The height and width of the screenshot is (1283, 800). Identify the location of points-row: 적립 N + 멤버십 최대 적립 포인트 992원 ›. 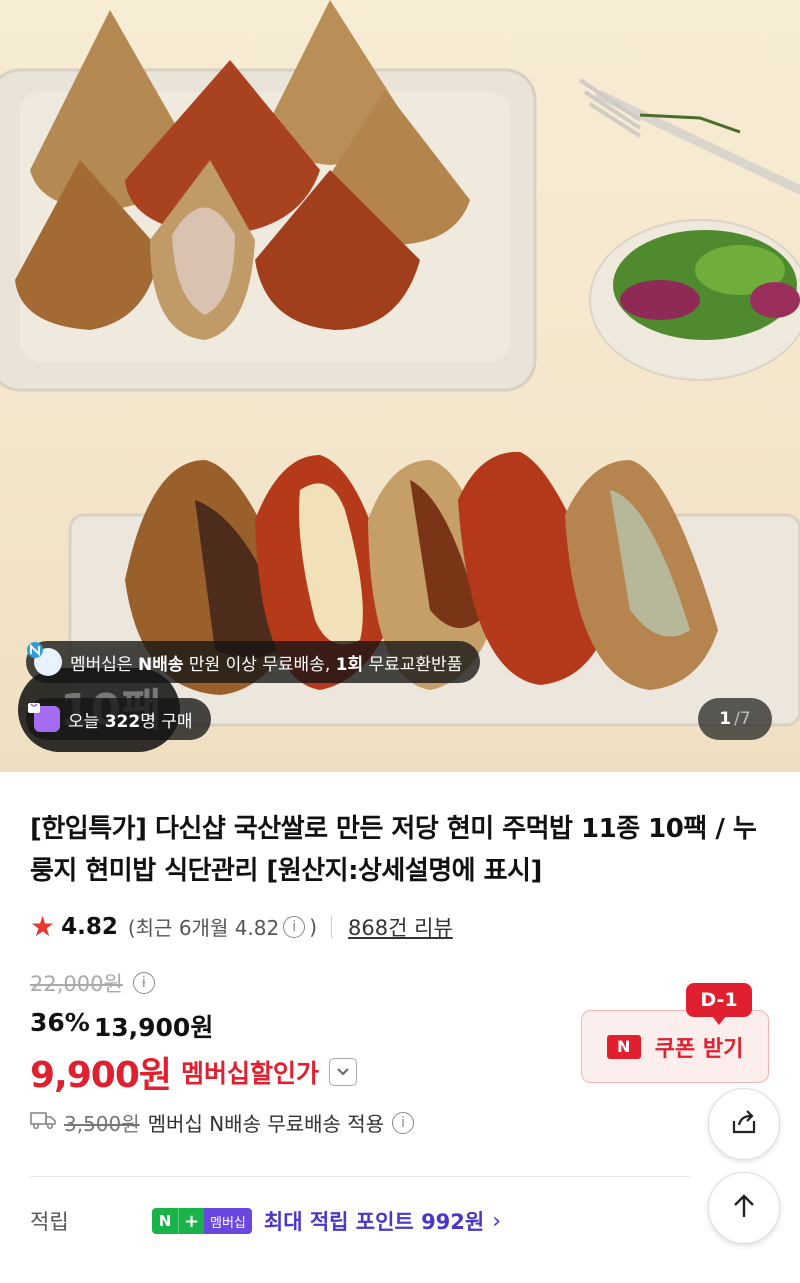
(360, 1221).